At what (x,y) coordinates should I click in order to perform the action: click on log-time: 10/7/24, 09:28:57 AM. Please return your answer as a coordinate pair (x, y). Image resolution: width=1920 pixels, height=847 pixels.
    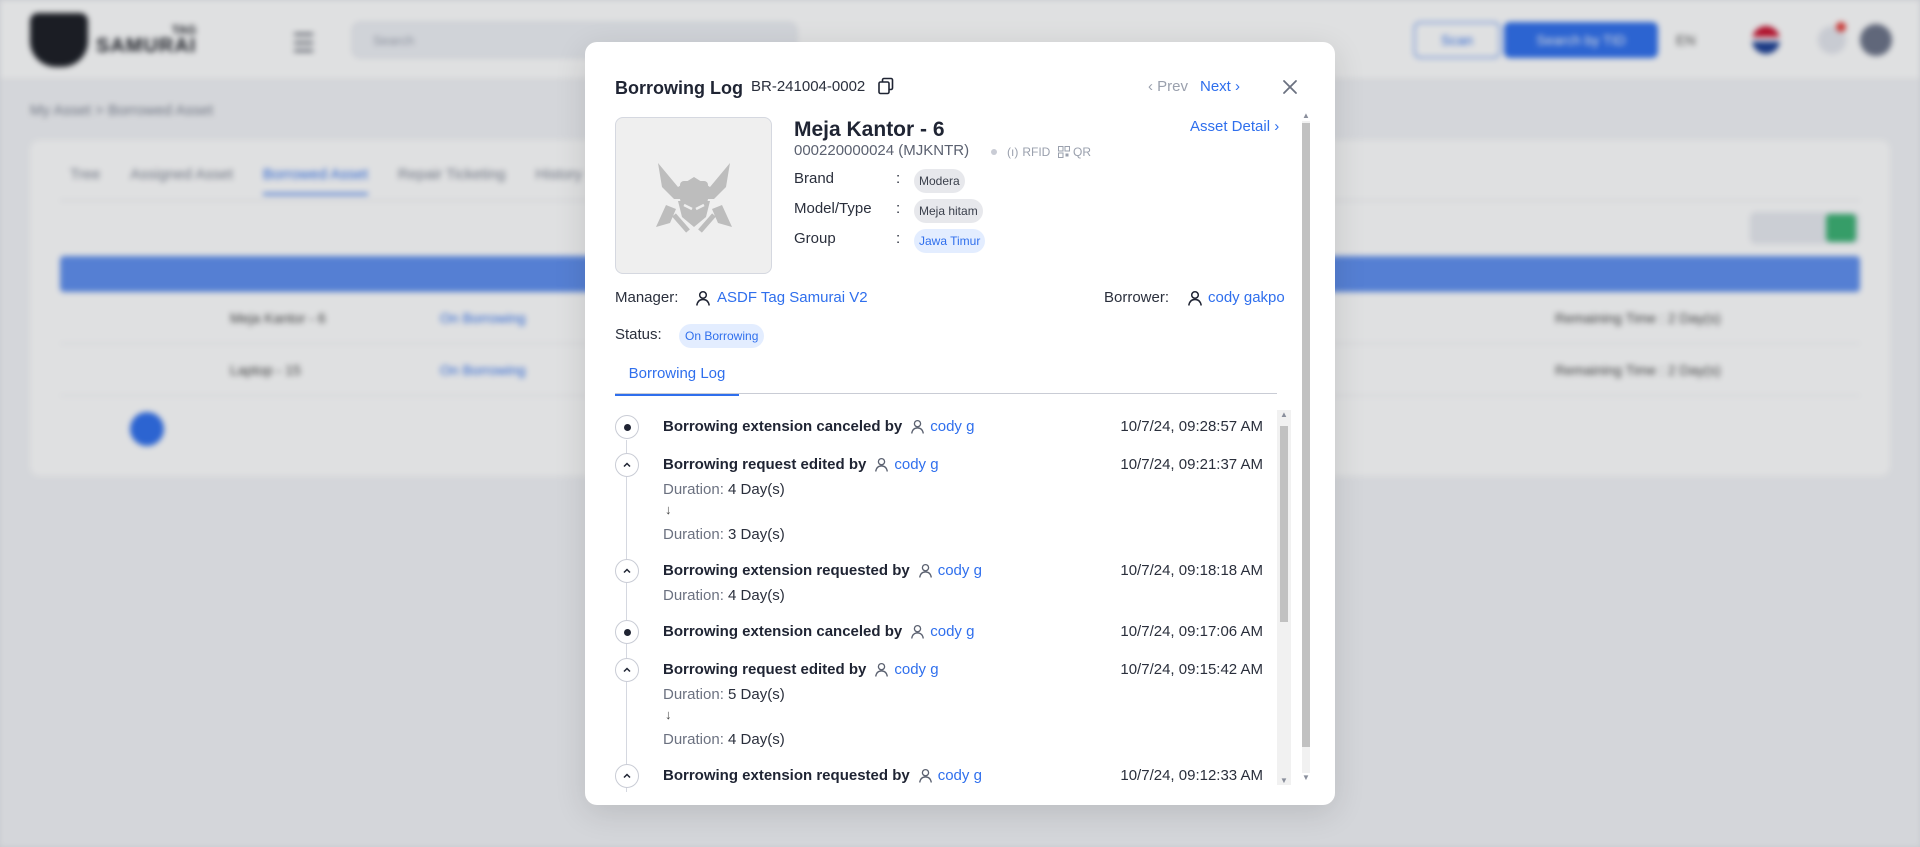
    Looking at the image, I should click on (1191, 426).